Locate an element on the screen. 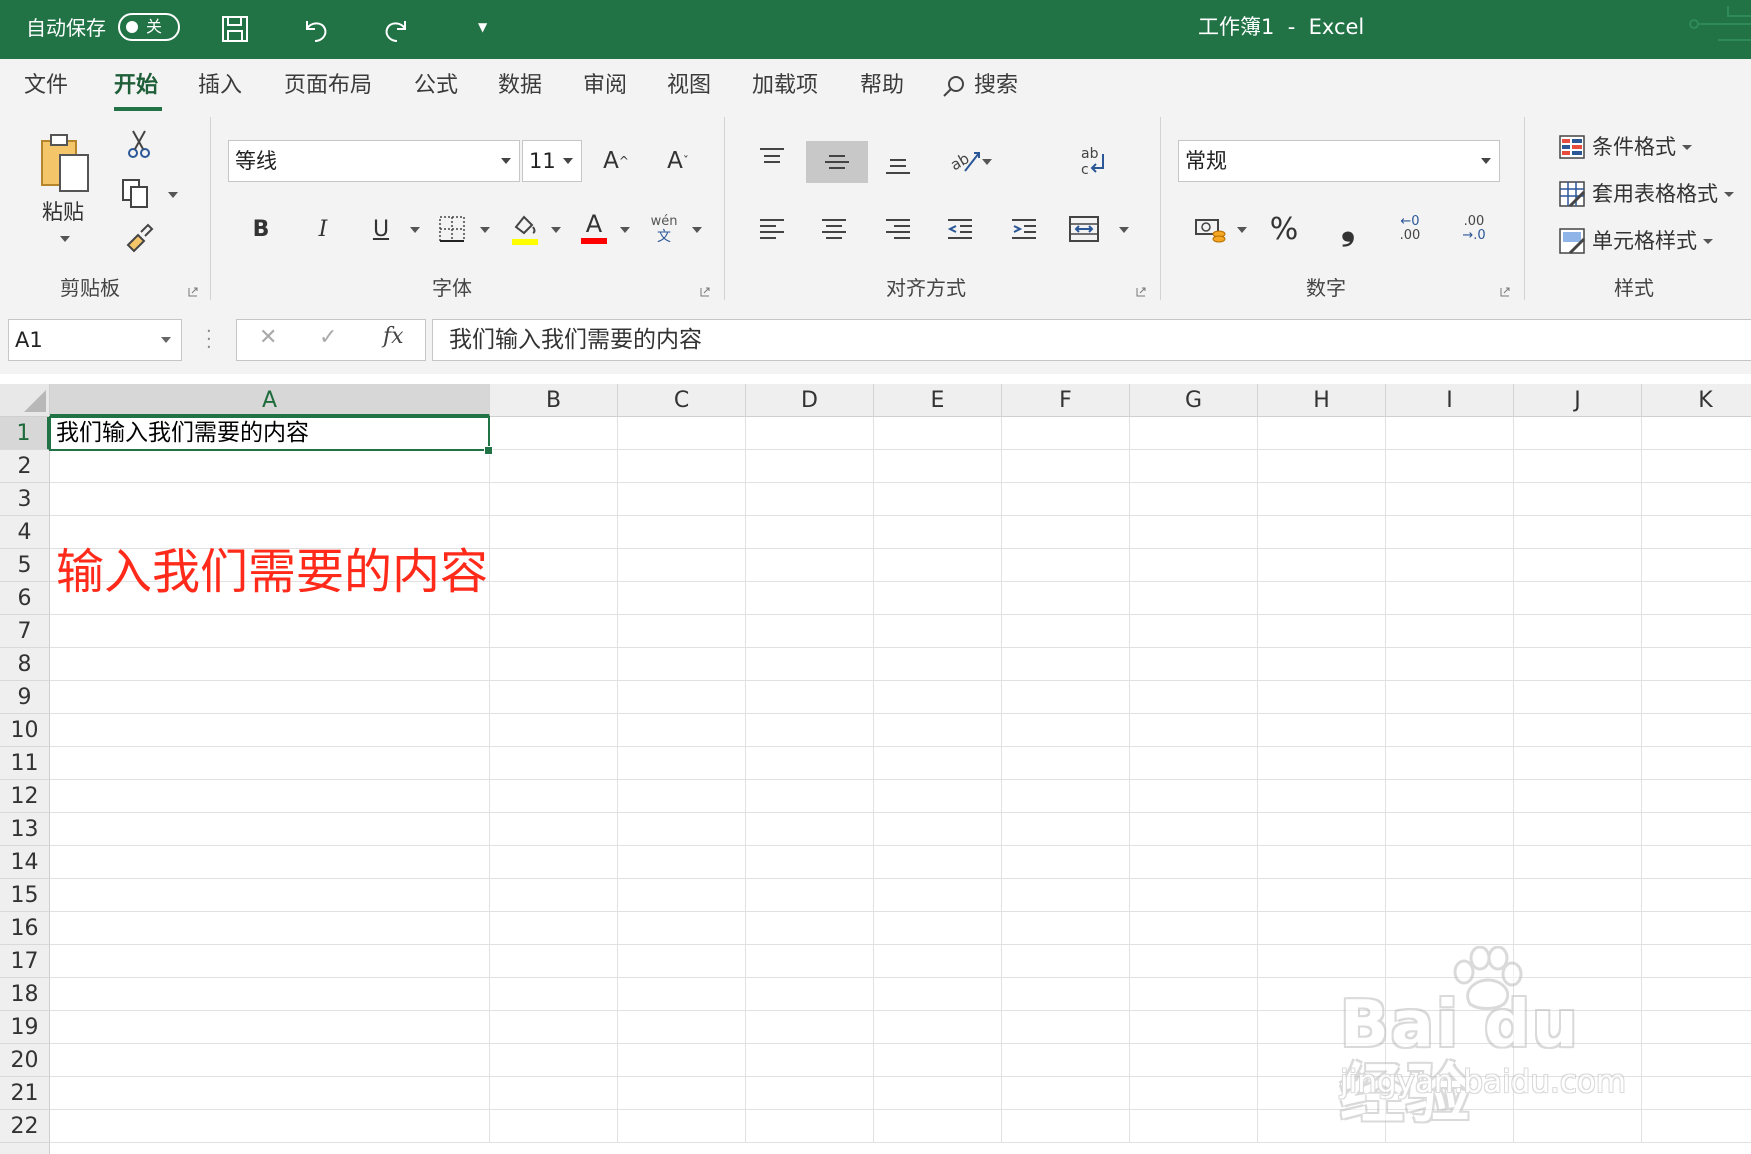 The width and height of the screenshot is (1751, 1154). cell-k14 is located at coordinates (1696, 862).